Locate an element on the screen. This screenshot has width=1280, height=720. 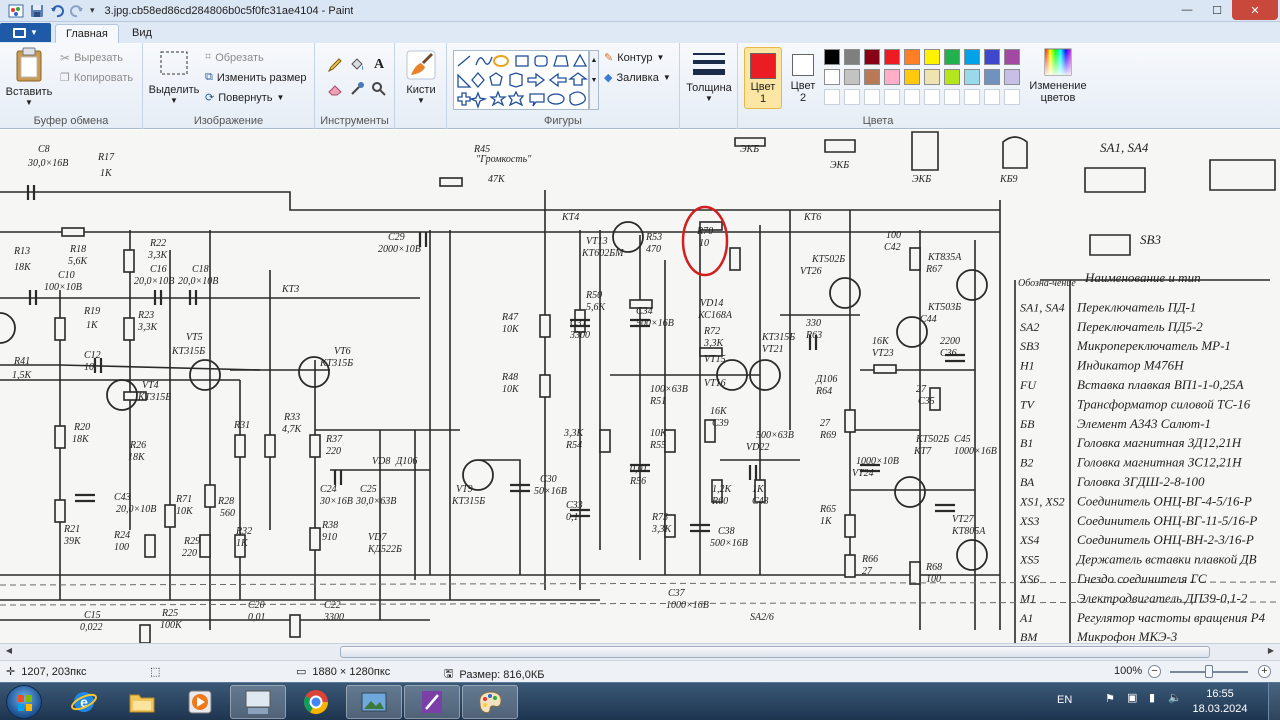
system-clock: 16:55 18.03.2024 is located at coordinates (1220, 702).